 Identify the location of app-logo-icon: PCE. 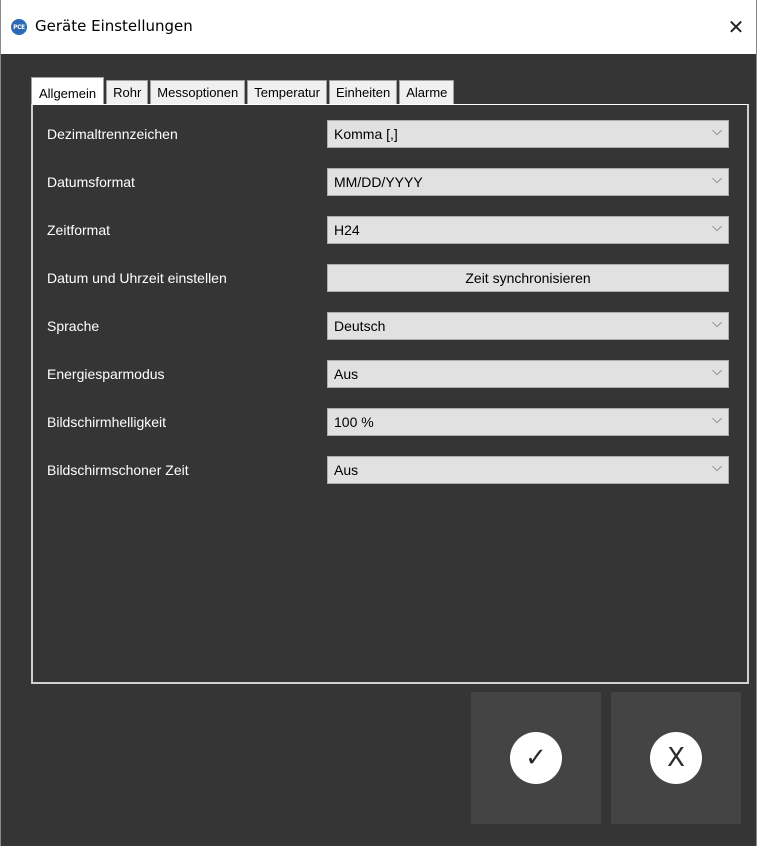
(19, 27).